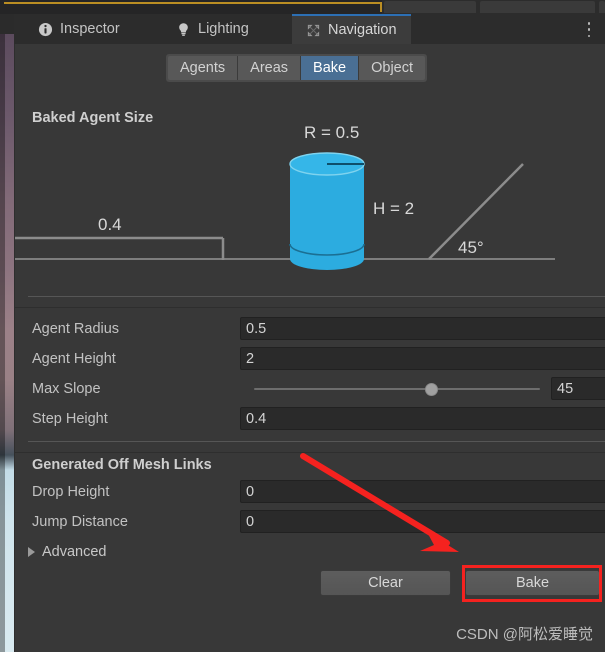  Describe the element at coordinates (223, 29) in the screenshot. I see `tab-lighting-label: Lighting` at that location.